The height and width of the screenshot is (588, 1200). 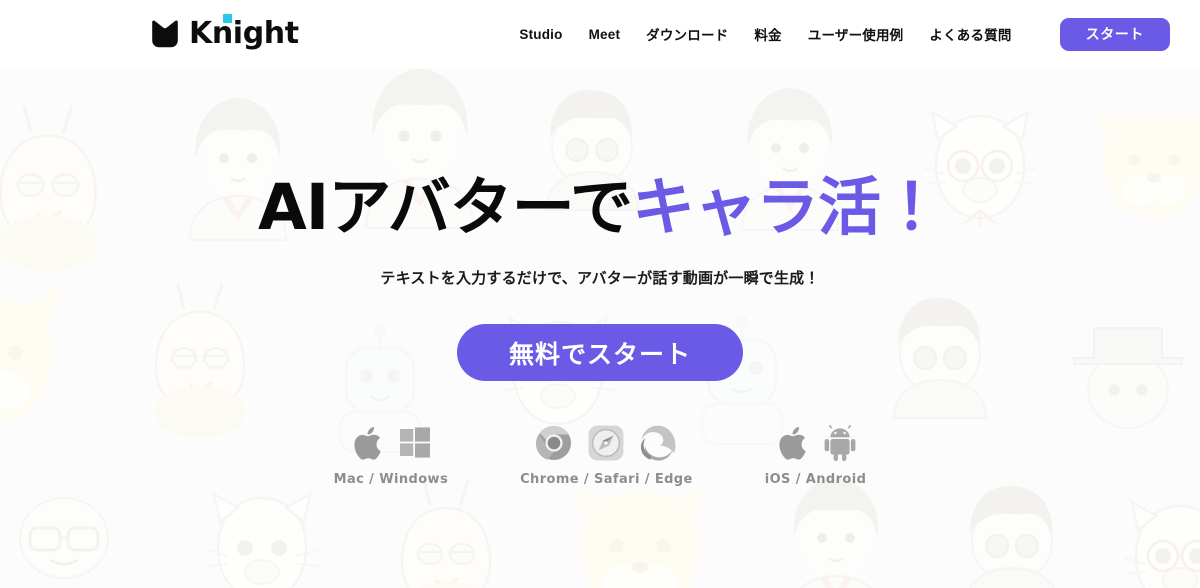 I want to click on hero-headline-dark: AIアバターで, so click(x=445, y=207).